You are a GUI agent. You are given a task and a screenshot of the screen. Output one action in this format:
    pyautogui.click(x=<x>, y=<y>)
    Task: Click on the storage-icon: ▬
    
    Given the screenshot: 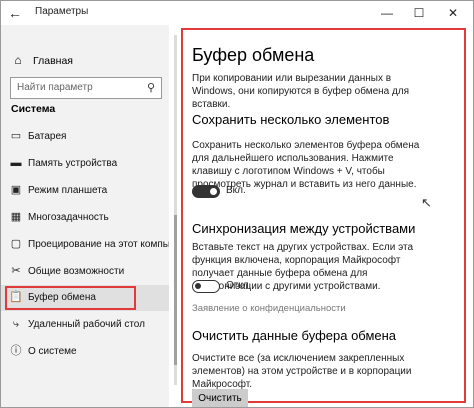 What is the action you would take?
    pyautogui.click(x=16, y=163)
    